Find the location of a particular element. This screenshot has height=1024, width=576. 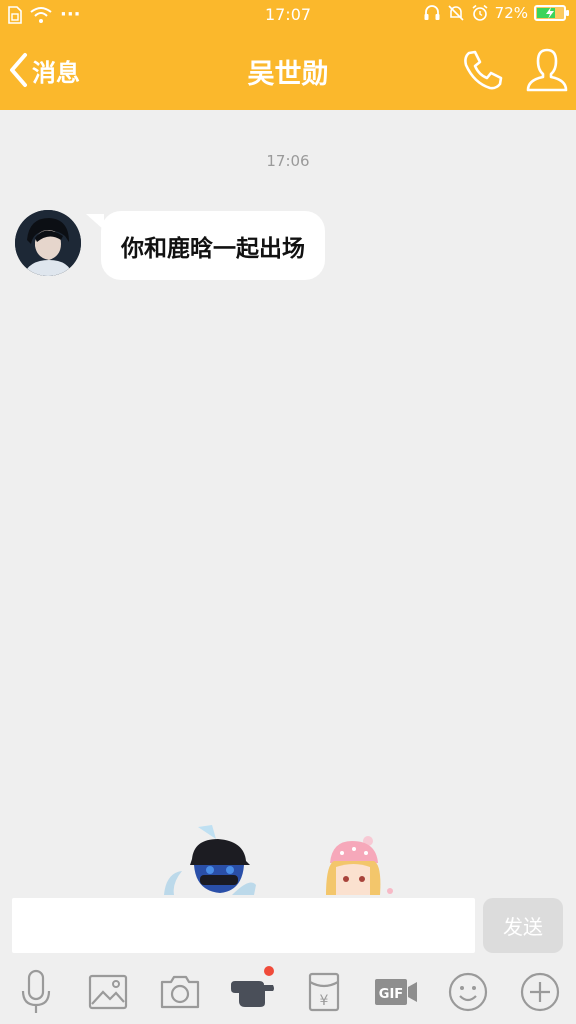

contact-avatar is located at coordinates (48, 243).